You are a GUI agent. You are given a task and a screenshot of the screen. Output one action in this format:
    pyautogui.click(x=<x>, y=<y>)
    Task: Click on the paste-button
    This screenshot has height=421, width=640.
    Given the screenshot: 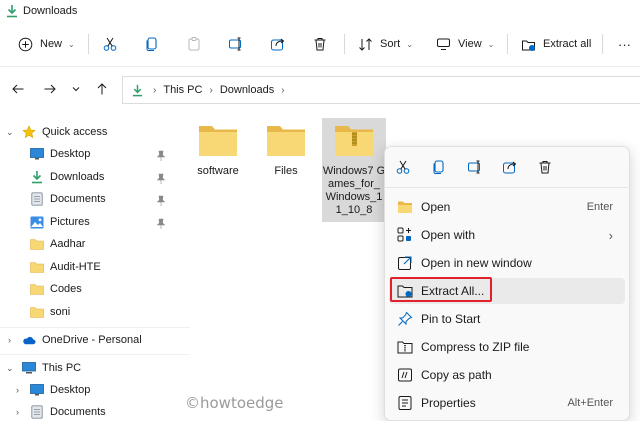 What is the action you would take?
    pyautogui.click(x=194, y=44)
    